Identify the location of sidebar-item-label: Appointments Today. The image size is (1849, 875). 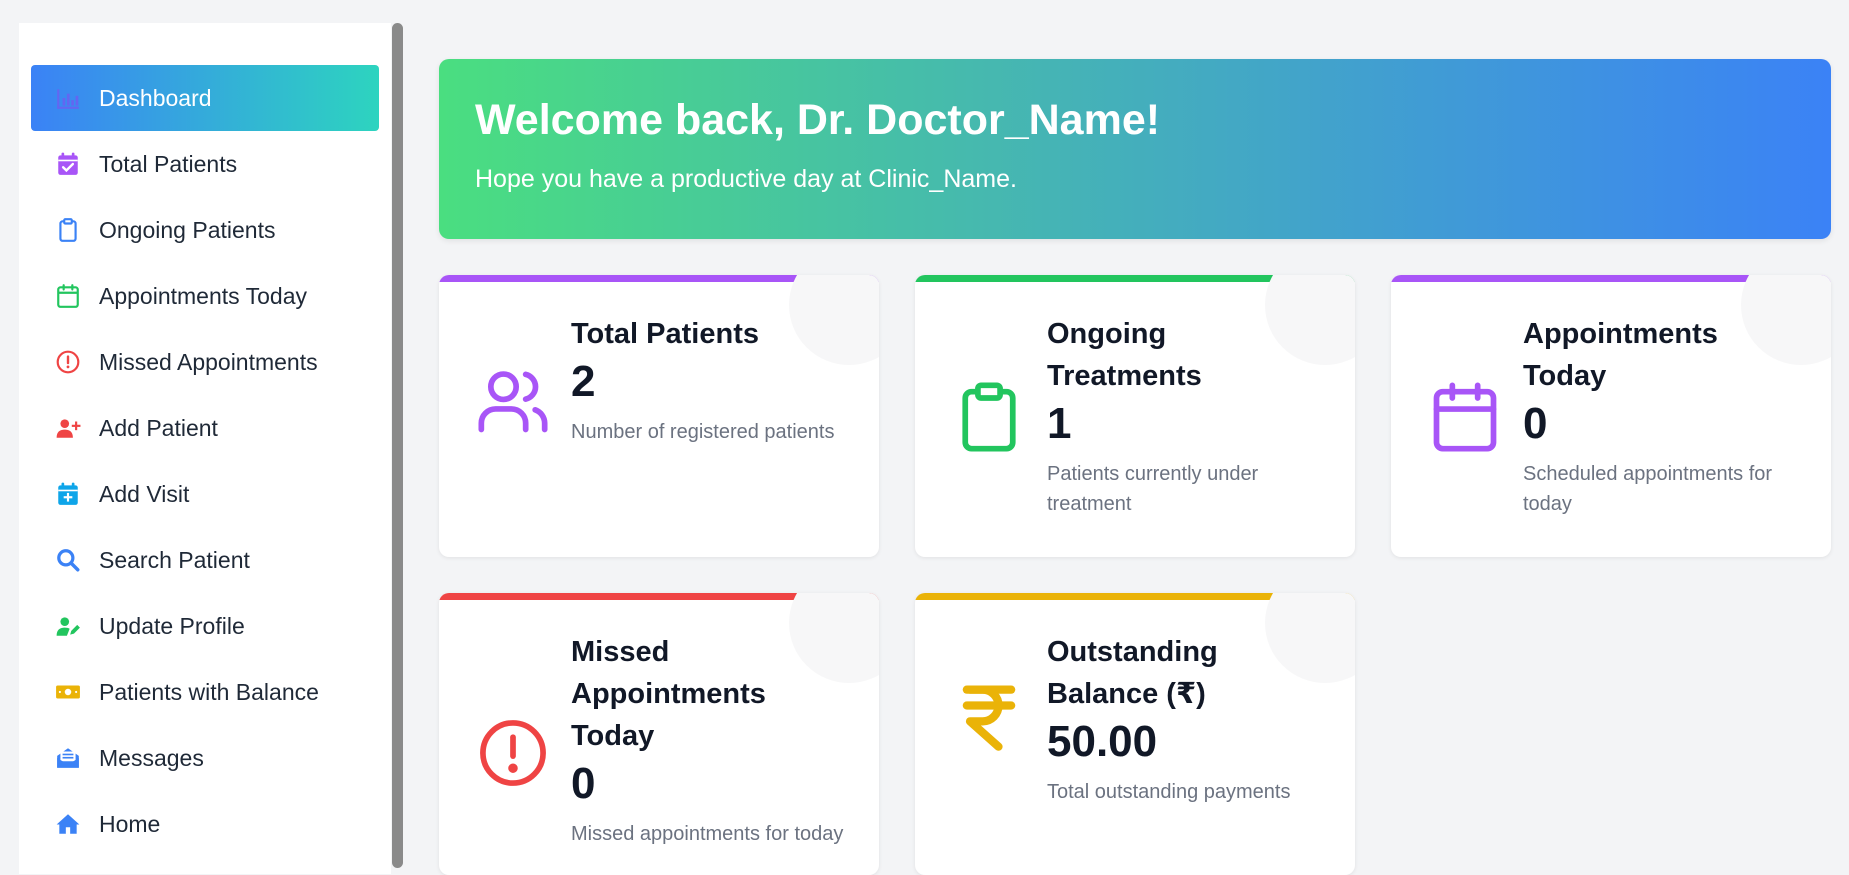
(203, 295).